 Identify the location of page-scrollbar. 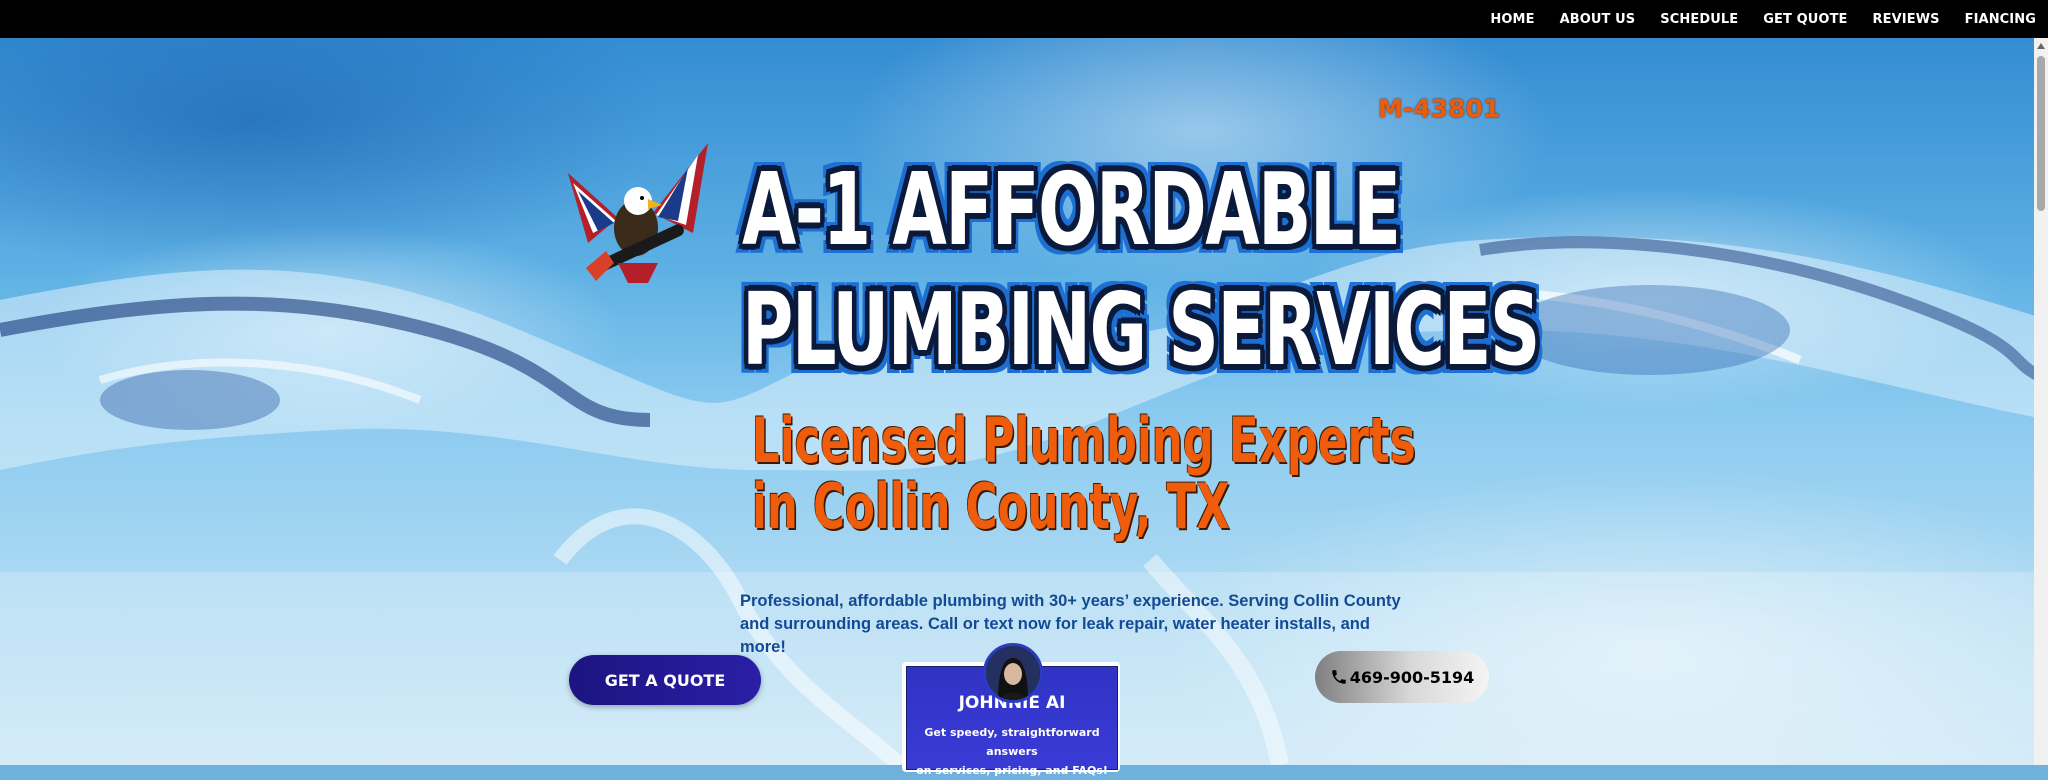
(2041, 401).